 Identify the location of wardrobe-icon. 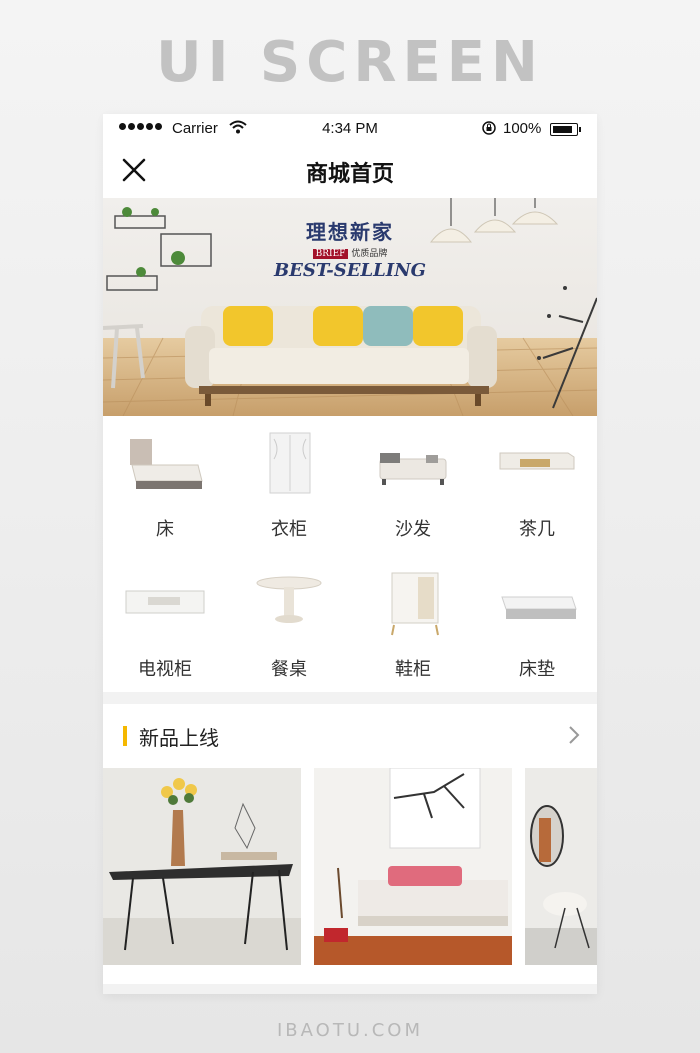
(290, 463).